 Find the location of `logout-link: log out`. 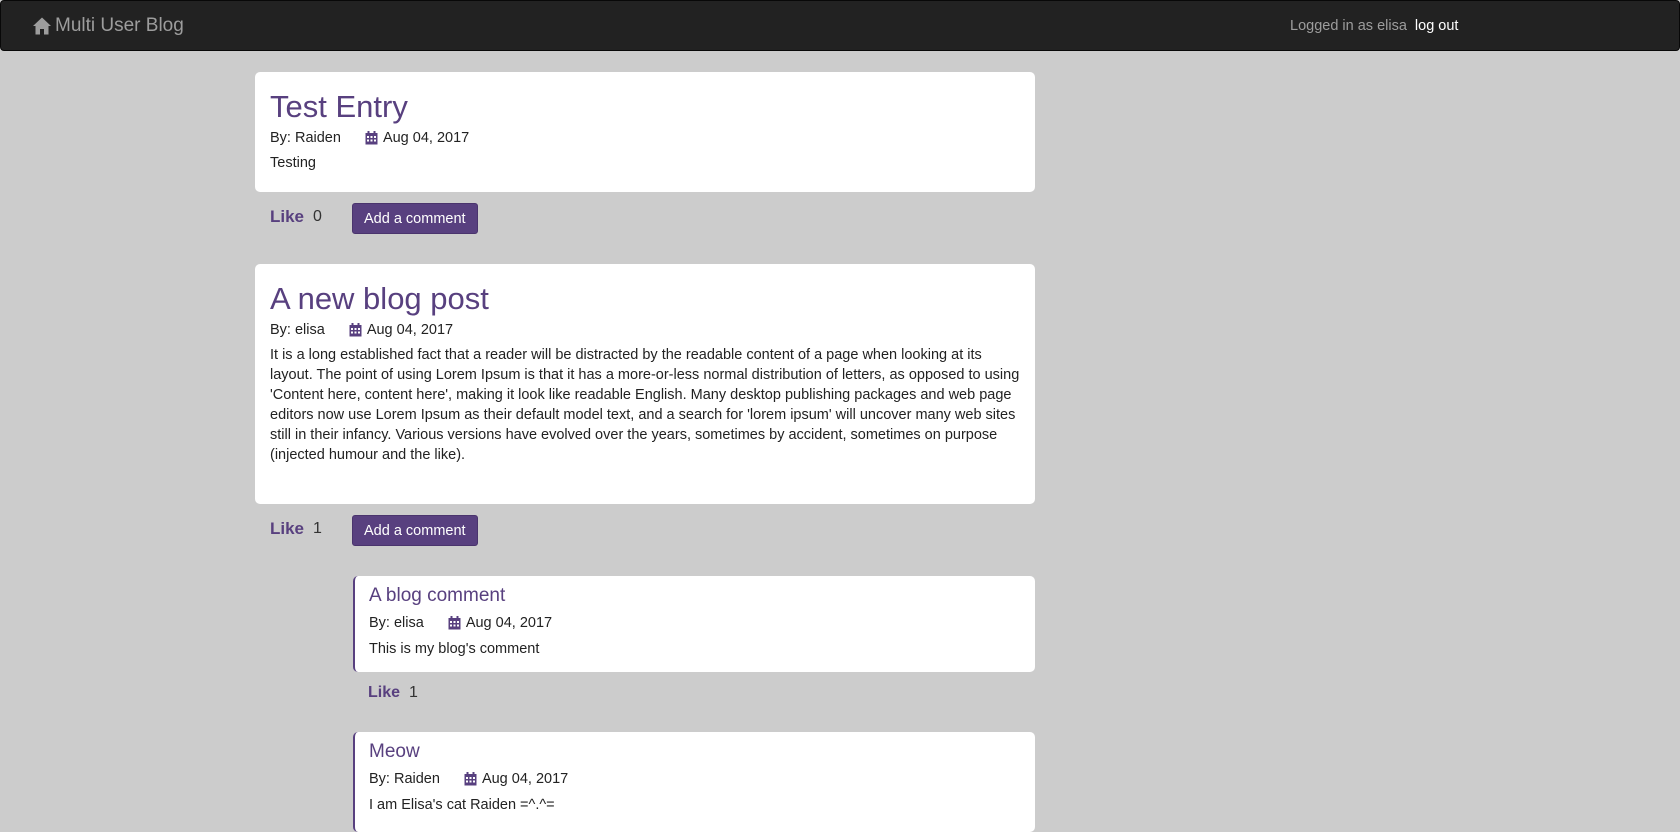

logout-link: log out is located at coordinates (1437, 26).